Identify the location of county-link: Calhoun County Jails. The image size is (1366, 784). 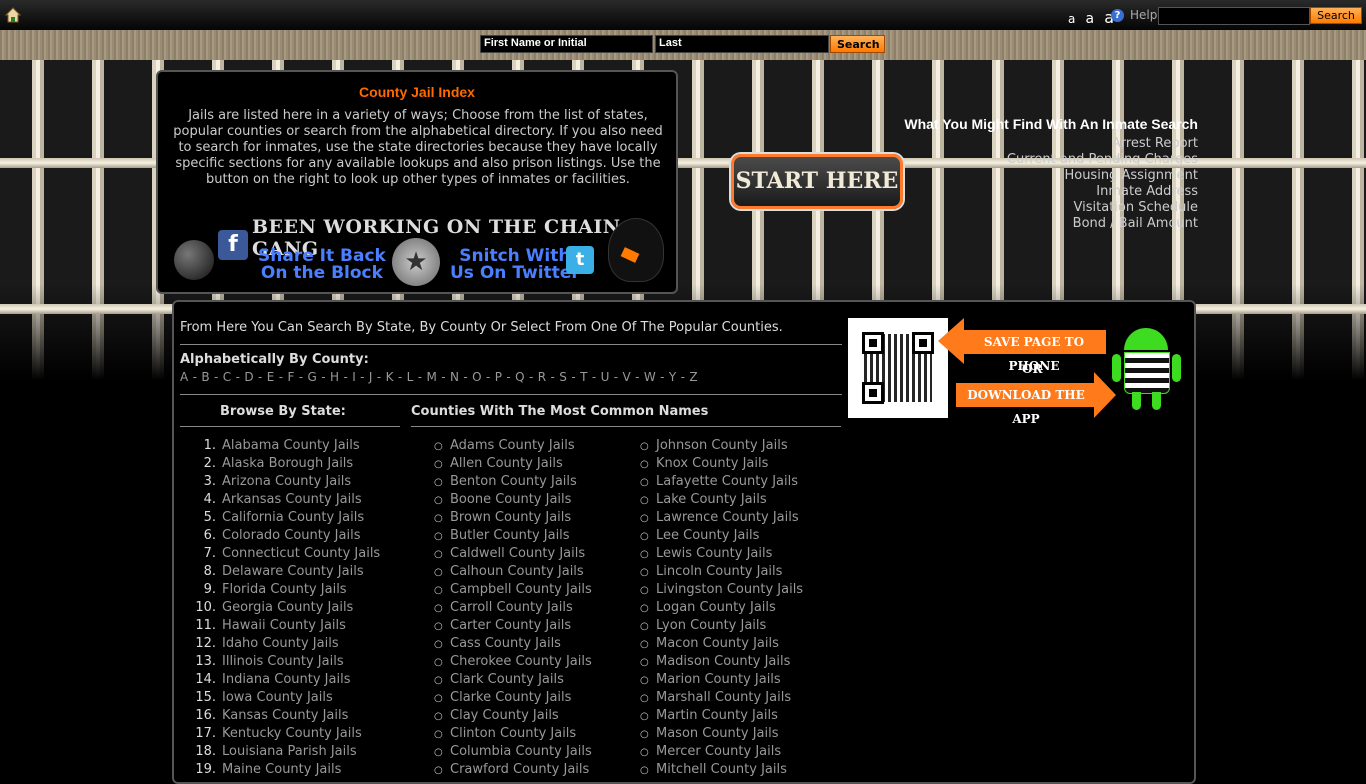
(517, 571).